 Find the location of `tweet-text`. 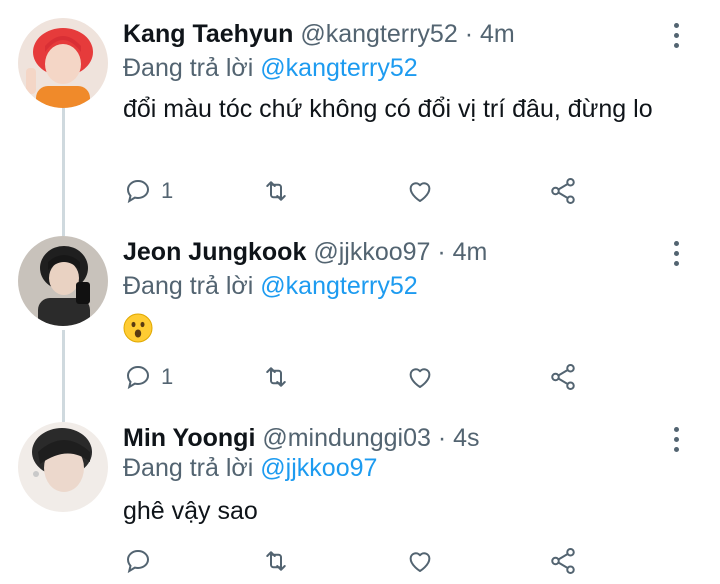

tweet-text is located at coordinates (408, 327).